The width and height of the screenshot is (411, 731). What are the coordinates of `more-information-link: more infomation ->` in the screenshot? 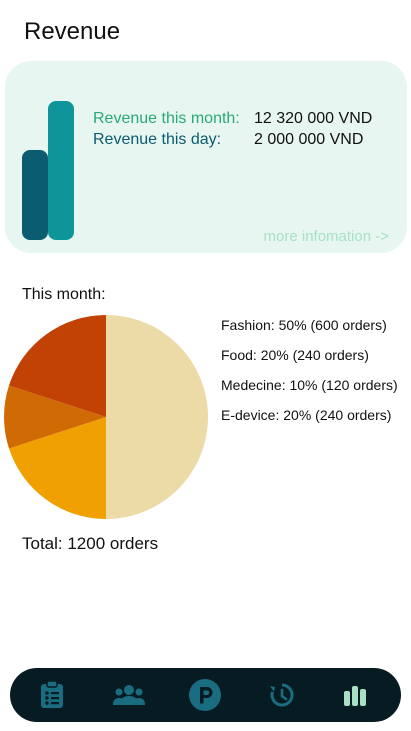 It's located at (326, 236).